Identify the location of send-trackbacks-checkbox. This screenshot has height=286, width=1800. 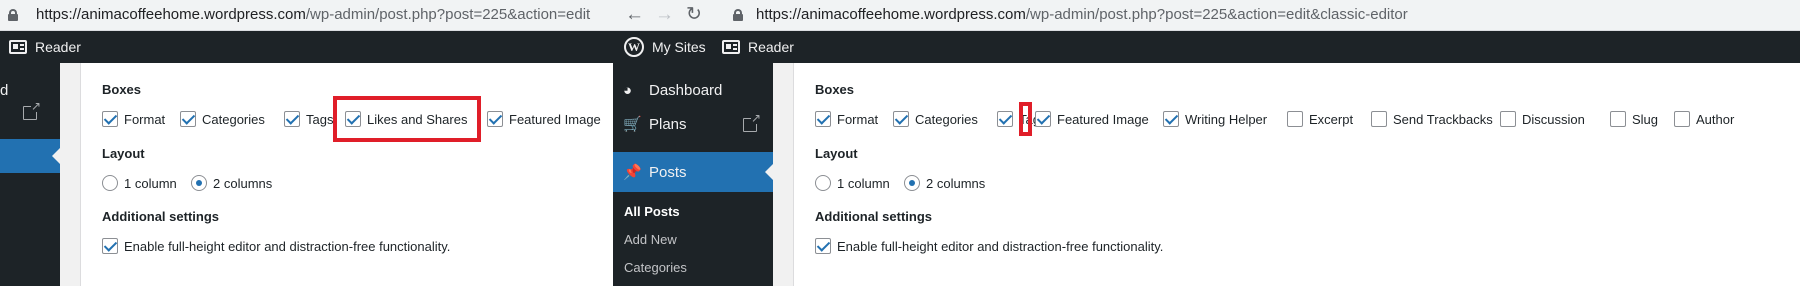
(1379, 119).